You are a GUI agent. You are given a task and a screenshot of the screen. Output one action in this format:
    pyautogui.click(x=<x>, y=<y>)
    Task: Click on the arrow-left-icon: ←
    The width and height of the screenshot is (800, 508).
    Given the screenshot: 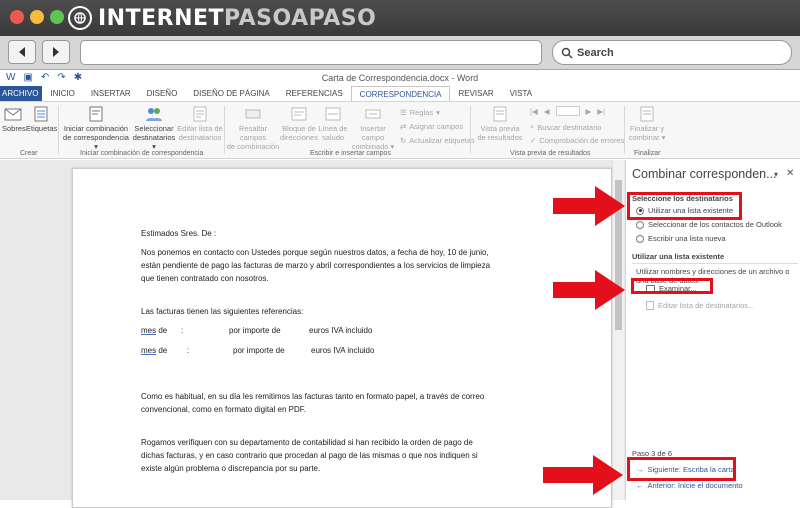 What is the action you would take?
    pyautogui.click(x=640, y=485)
    